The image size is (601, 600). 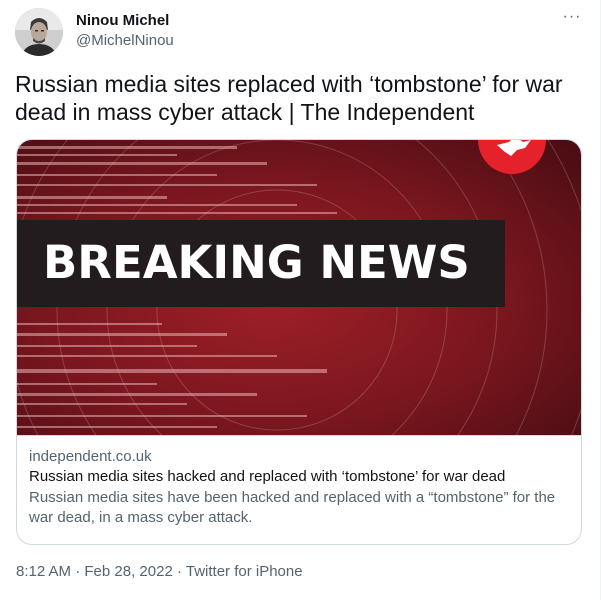 I want to click on avatar, so click(x=39, y=32).